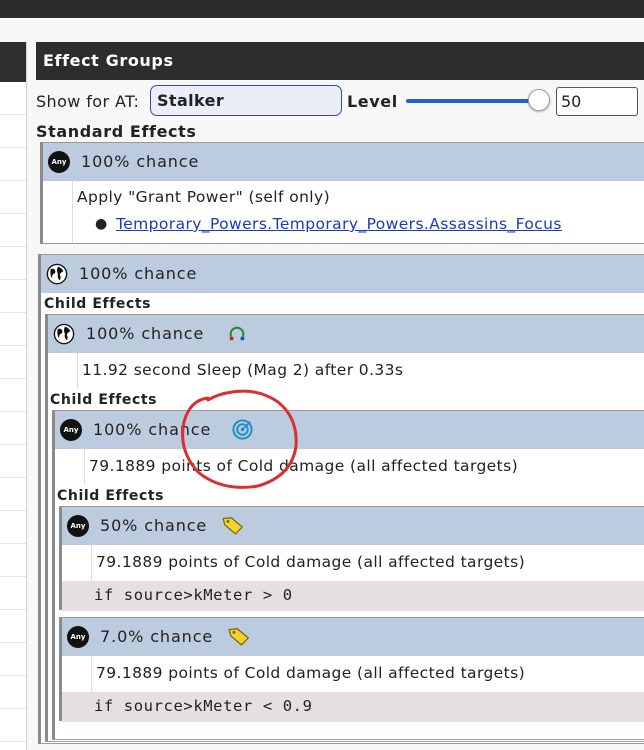 This screenshot has width=644, height=750. I want to click on panel-title: Effect Groups, so click(340, 61).